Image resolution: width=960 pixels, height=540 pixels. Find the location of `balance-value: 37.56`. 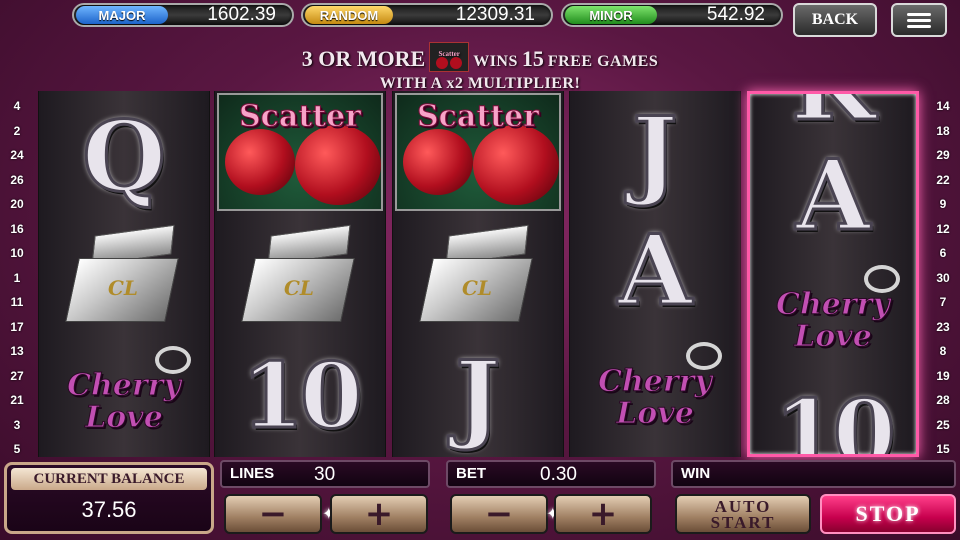

balance-value: 37.56 is located at coordinates (109, 509).